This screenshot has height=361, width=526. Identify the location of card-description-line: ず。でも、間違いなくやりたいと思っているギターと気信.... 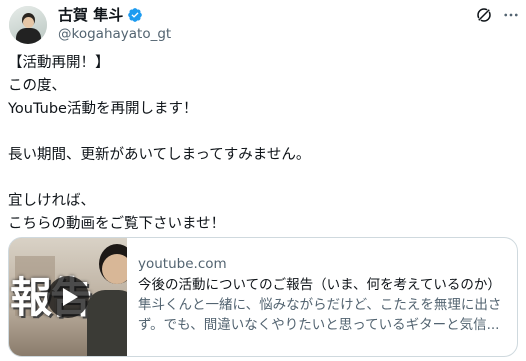
(319, 325).